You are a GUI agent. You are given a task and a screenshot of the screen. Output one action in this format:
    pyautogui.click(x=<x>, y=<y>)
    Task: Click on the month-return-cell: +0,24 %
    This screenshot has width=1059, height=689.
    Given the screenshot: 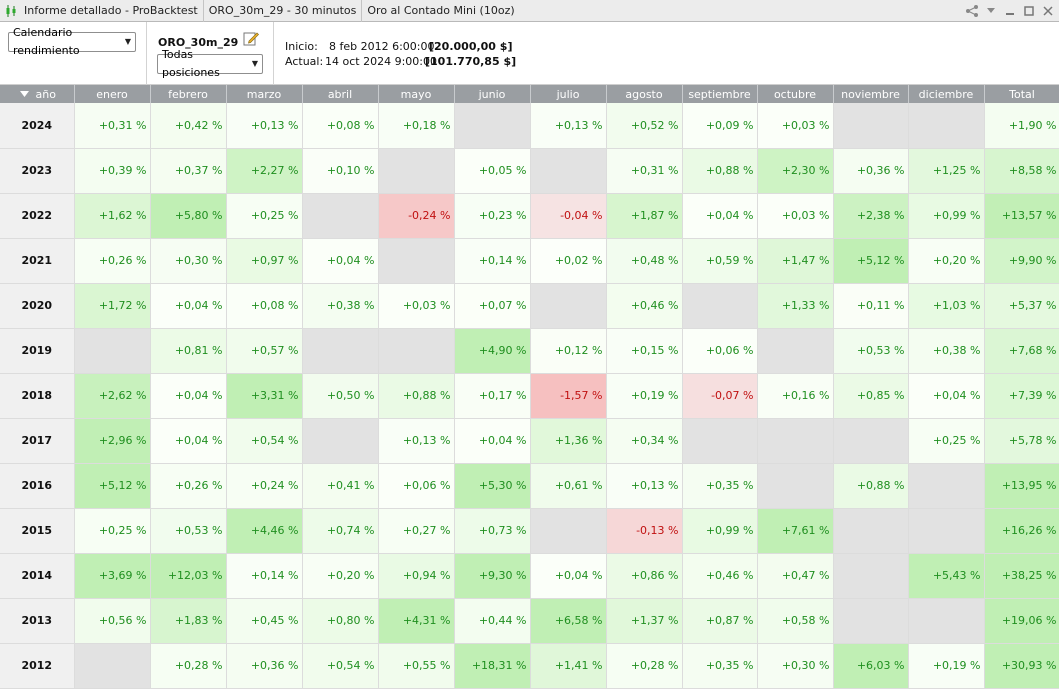 What is the action you would take?
    pyautogui.click(x=264, y=486)
    